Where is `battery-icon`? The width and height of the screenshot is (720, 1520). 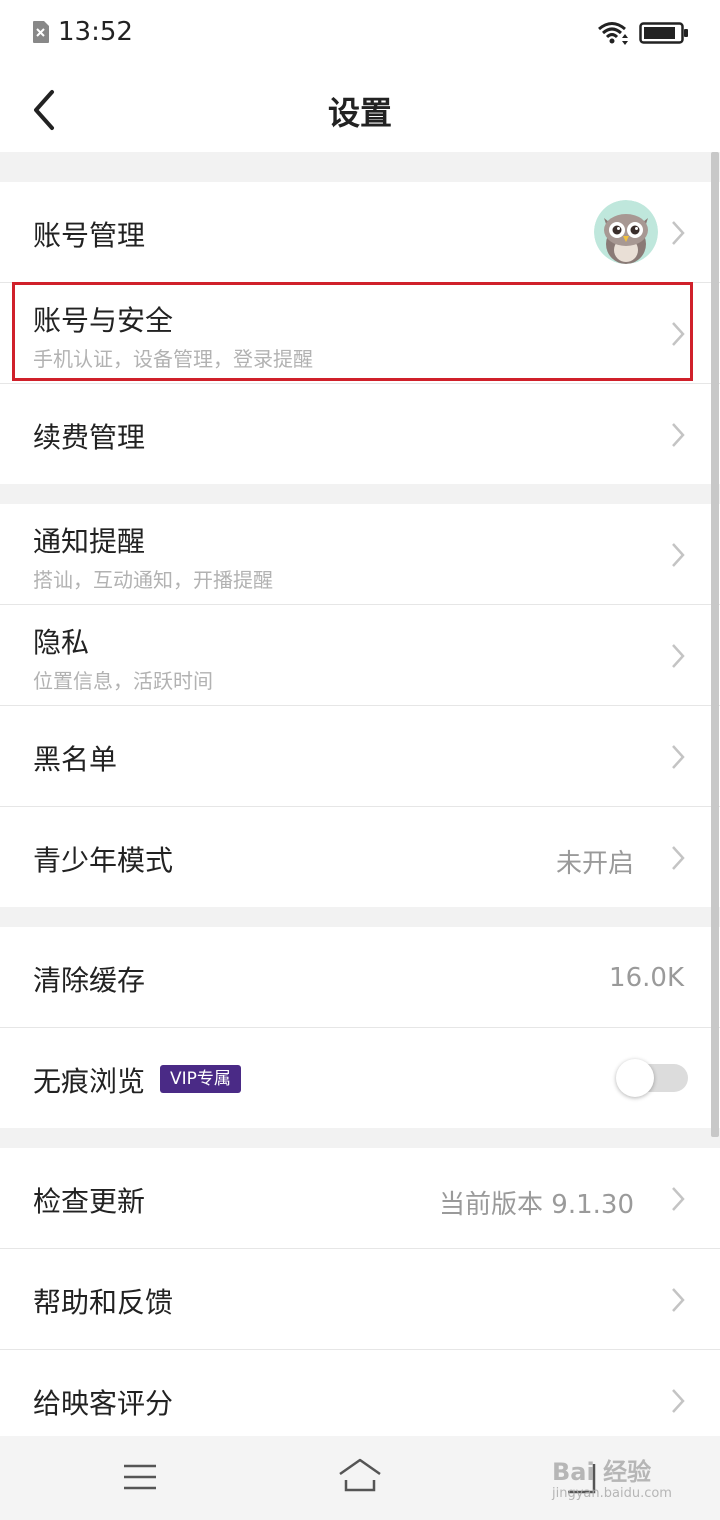 battery-icon is located at coordinates (663, 33).